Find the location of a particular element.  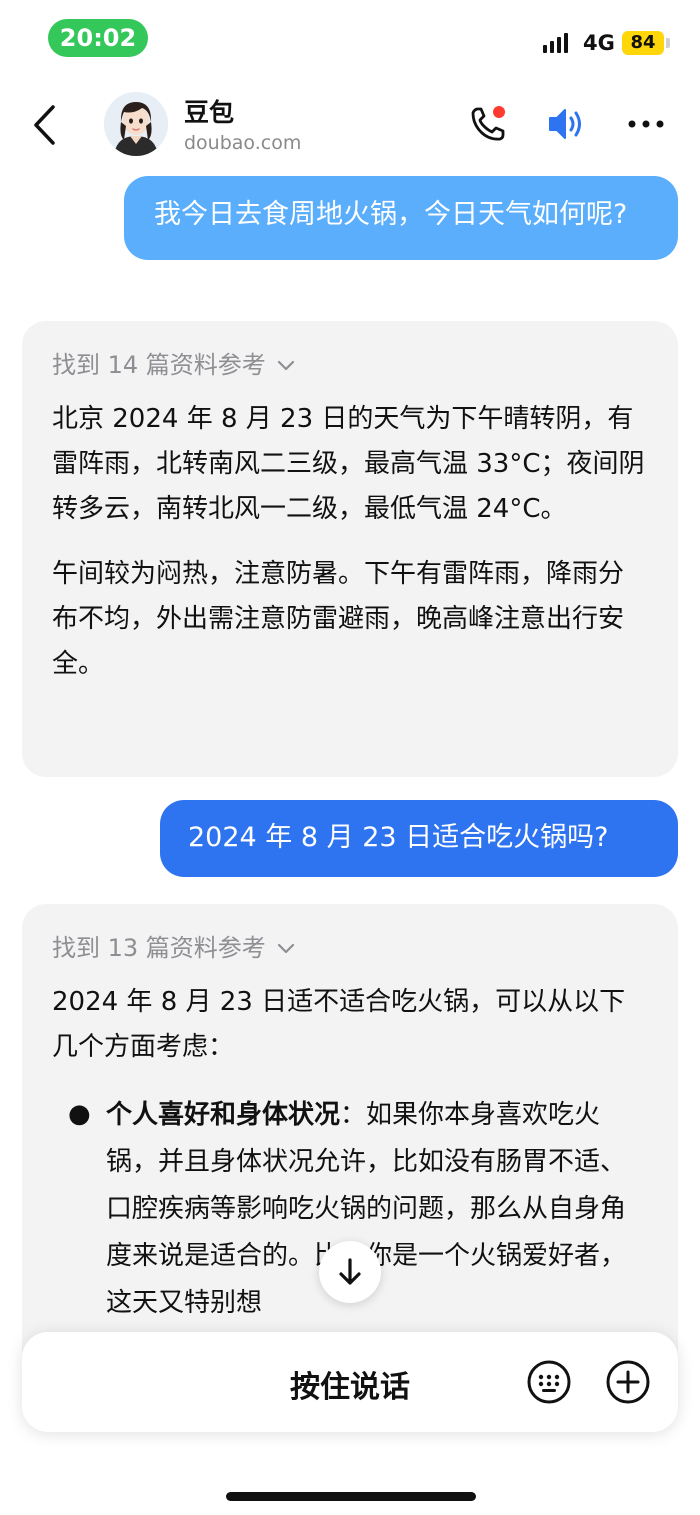

user-message-active: 2024 年 8 月 23 日适合吃火锅吗? is located at coordinates (419, 838).